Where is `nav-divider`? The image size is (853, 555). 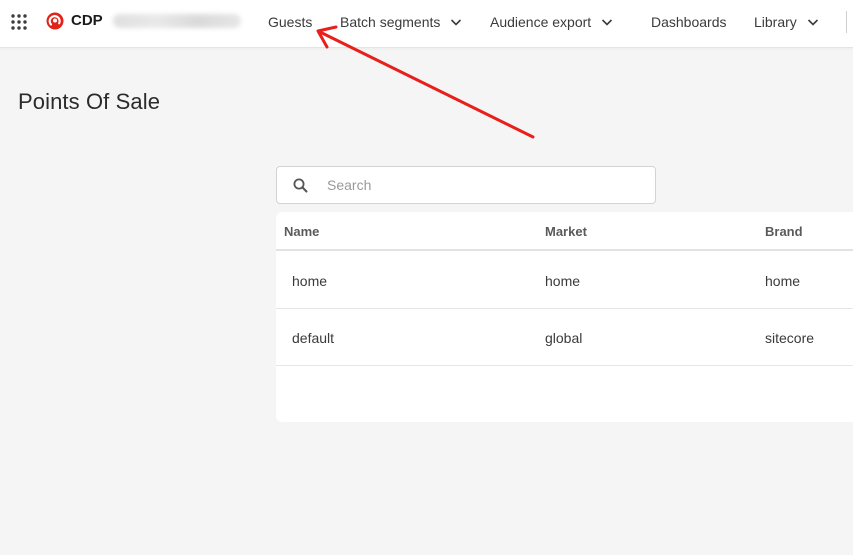
nav-divider is located at coordinates (846, 22).